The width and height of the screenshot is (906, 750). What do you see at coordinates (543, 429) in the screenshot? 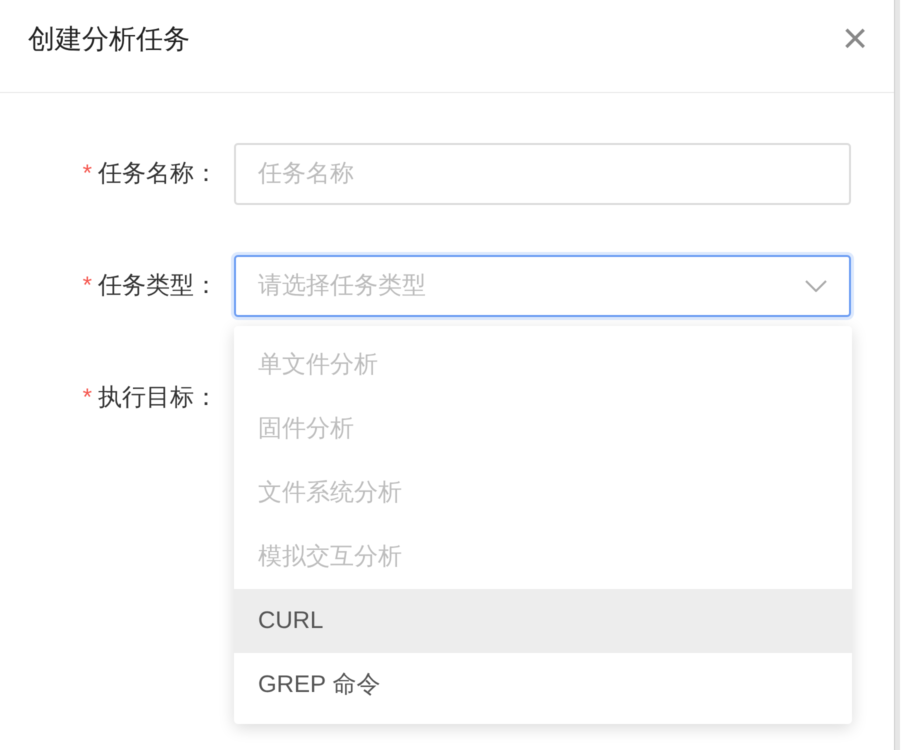
I see `dropdown-option: 固件分析` at bounding box center [543, 429].